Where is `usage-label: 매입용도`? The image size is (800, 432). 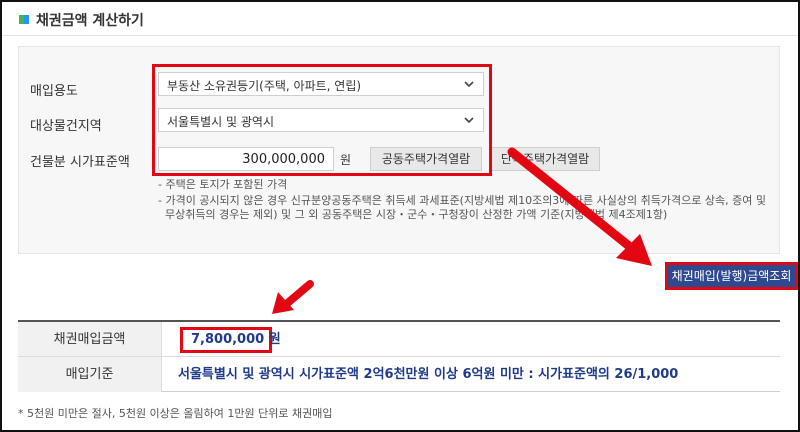
usage-label: 매입용도 is located at coordinates (54, 91).